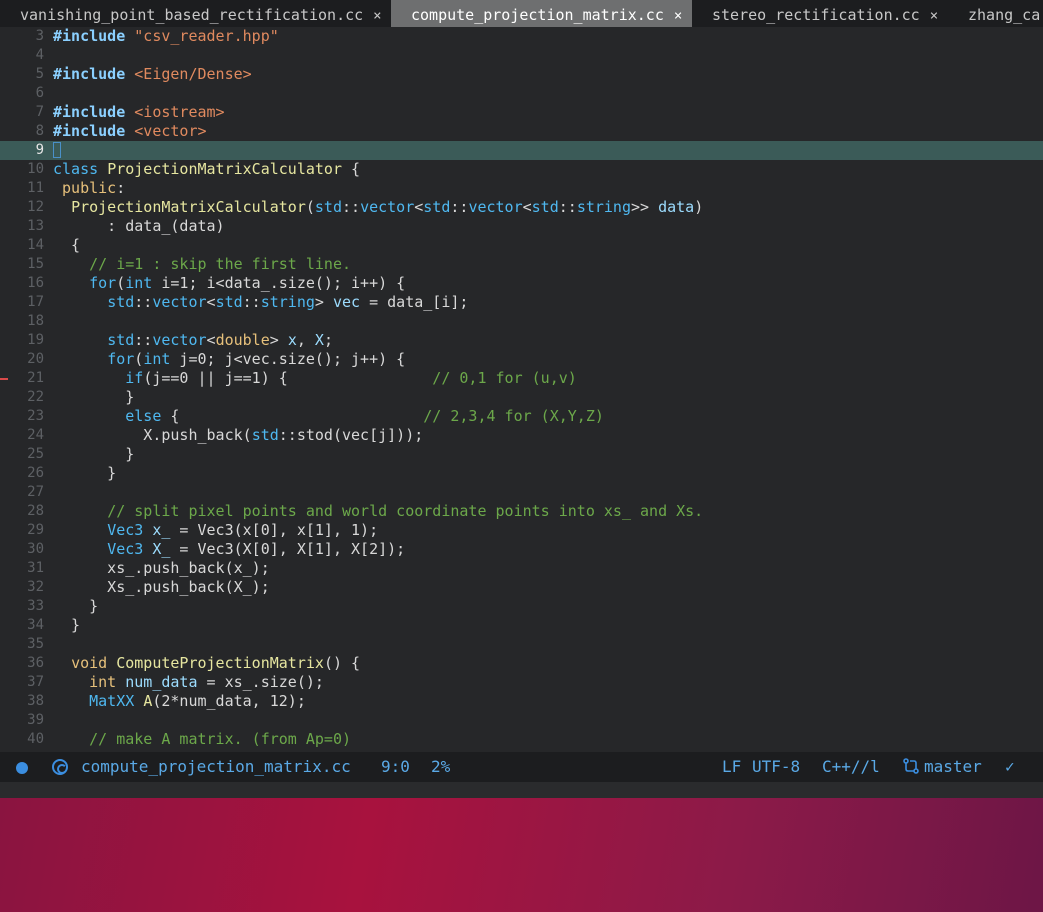 This screenshot has width=1043, height=912. Describe the element at coordinates (35, 359) in the screenshot. I see `line-number: 20` at that location.